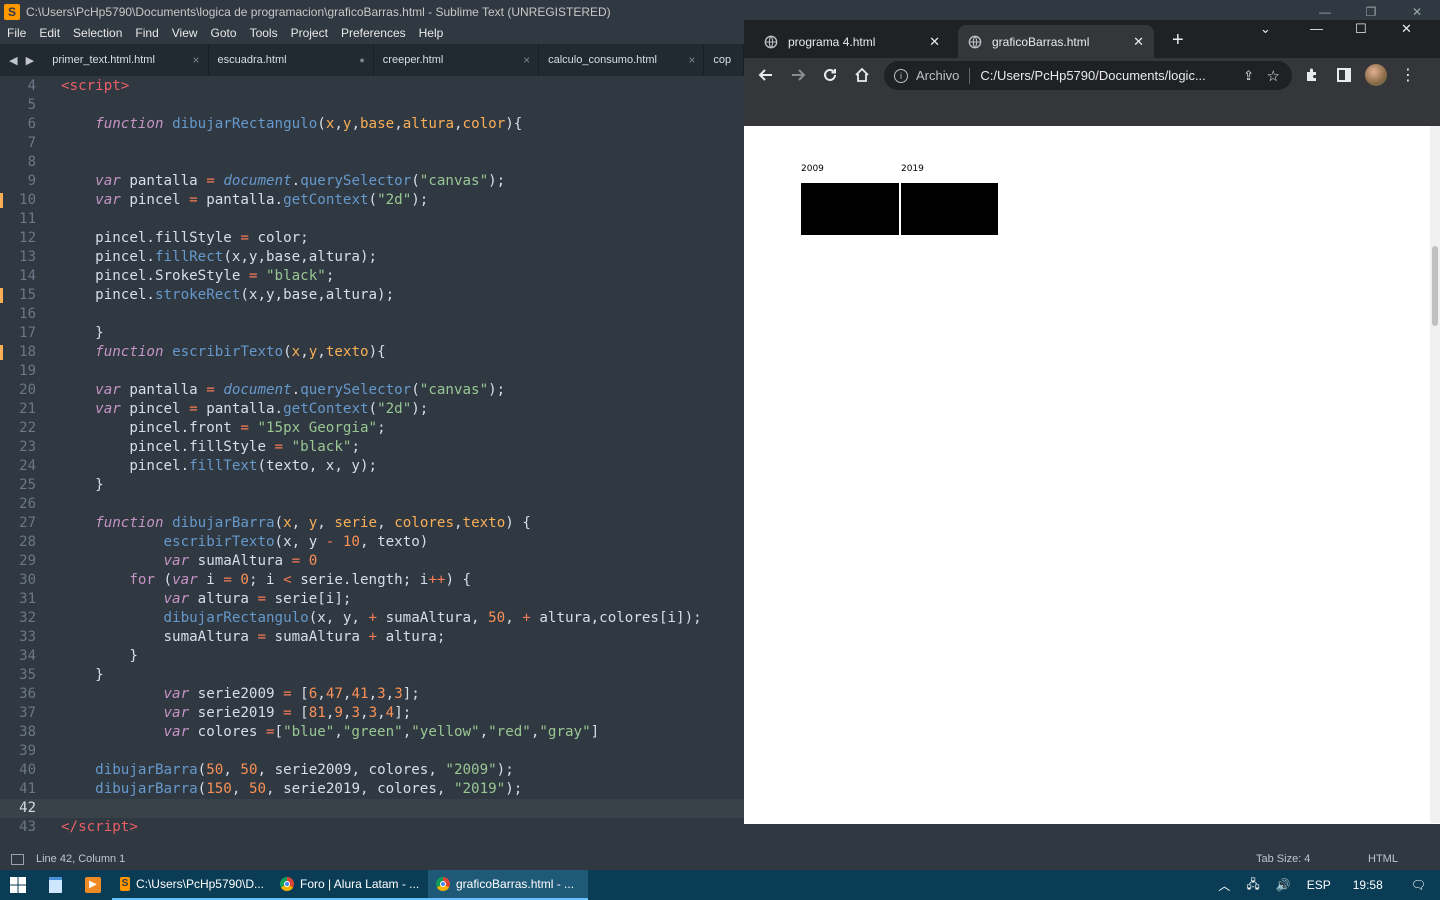 This screenshot has height=900, width=1440. I want to click on line-number: 15, so click(27, 295).